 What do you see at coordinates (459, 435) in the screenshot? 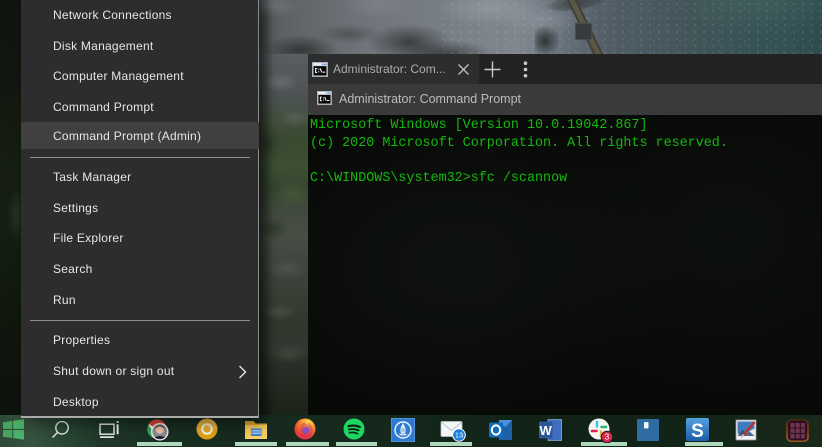
I see `svg-text: 13` at bounding box center [459, 435].